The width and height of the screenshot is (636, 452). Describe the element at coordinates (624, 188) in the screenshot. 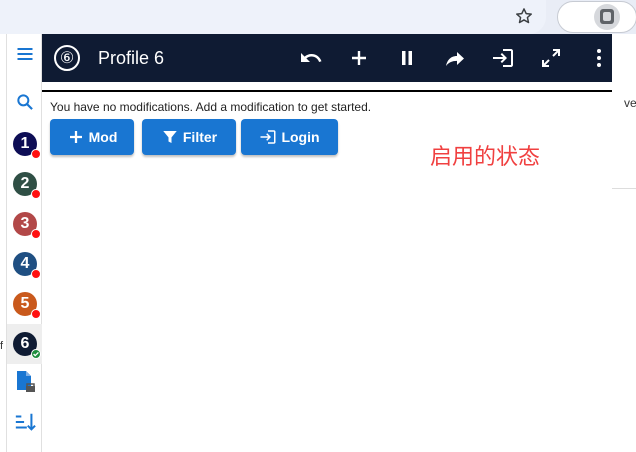

I see `background-divider` at that location.